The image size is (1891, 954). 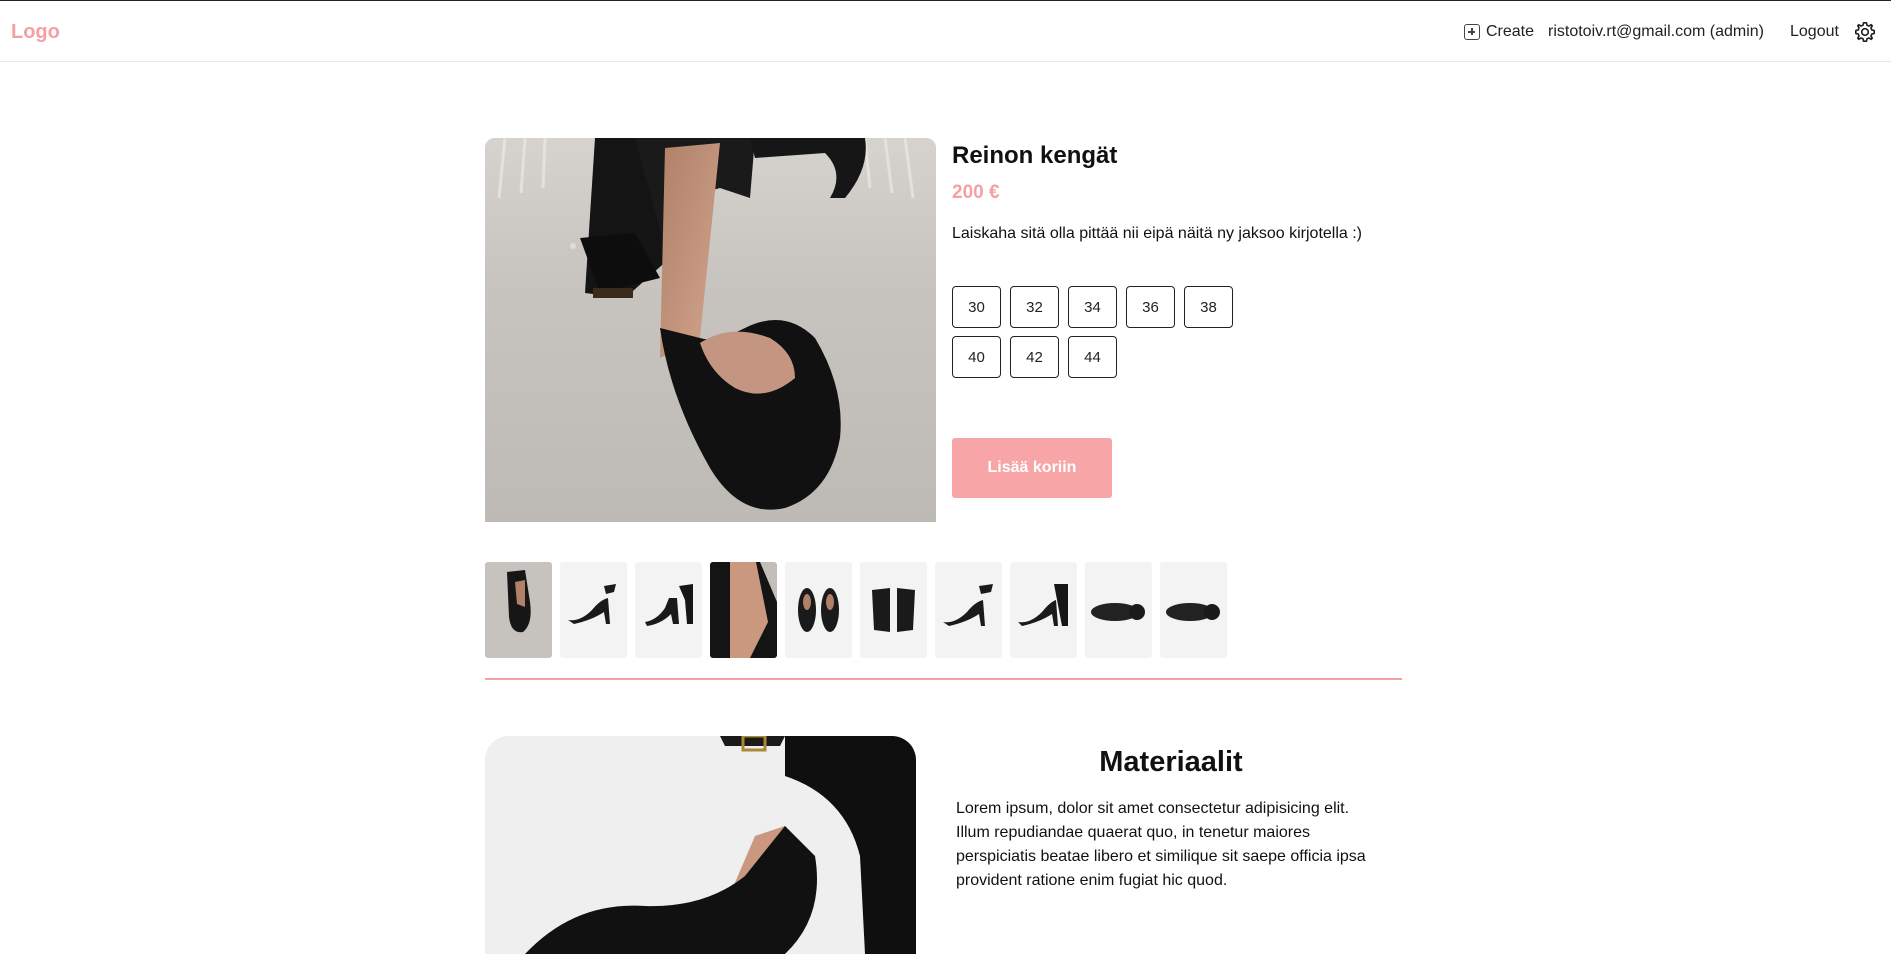 I want to click on size-selector: 30 32 34 36 38 40 42 44, so click(x=1102, y=332).